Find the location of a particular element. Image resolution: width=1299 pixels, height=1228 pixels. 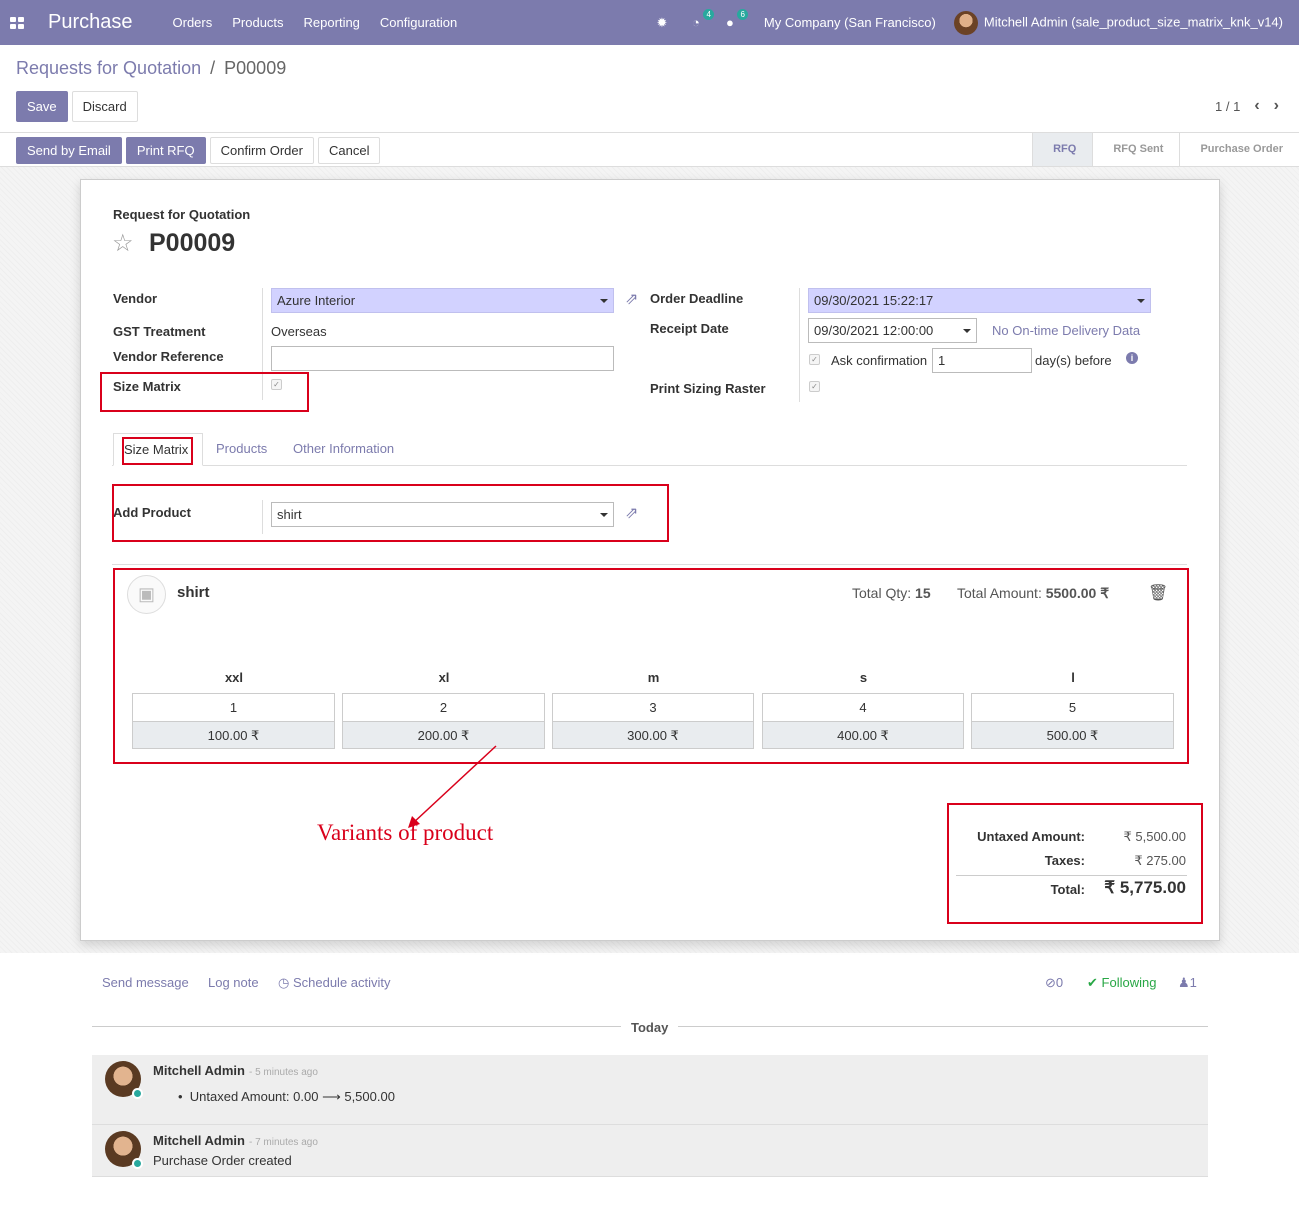

tracking-old: 0.00 is located at coordinates (306, 1096).